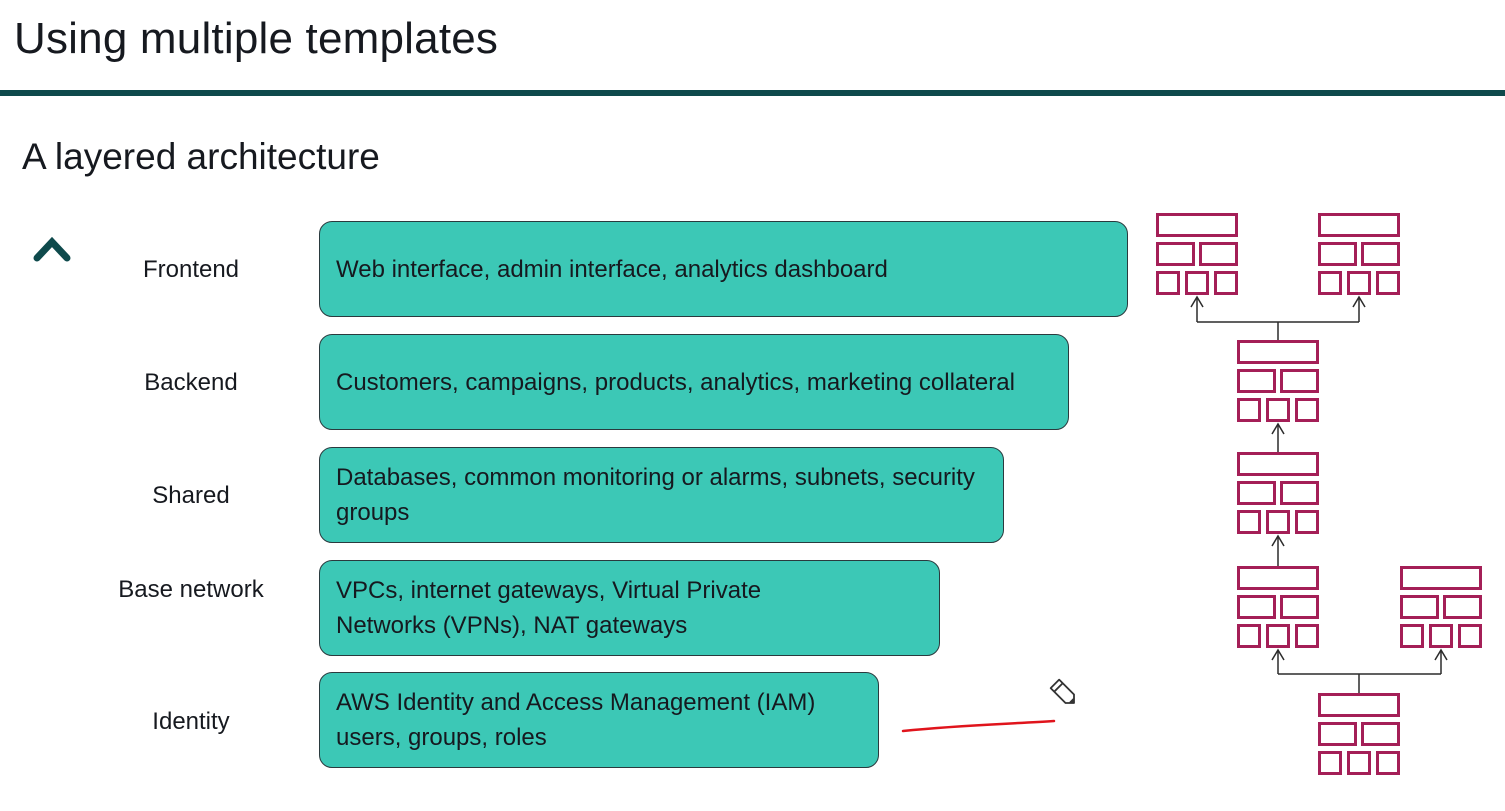 Image resolution: width=1505 pixels, height=811 pixels. I want to click on template-icon-base-network-right, so click(1441, 607).